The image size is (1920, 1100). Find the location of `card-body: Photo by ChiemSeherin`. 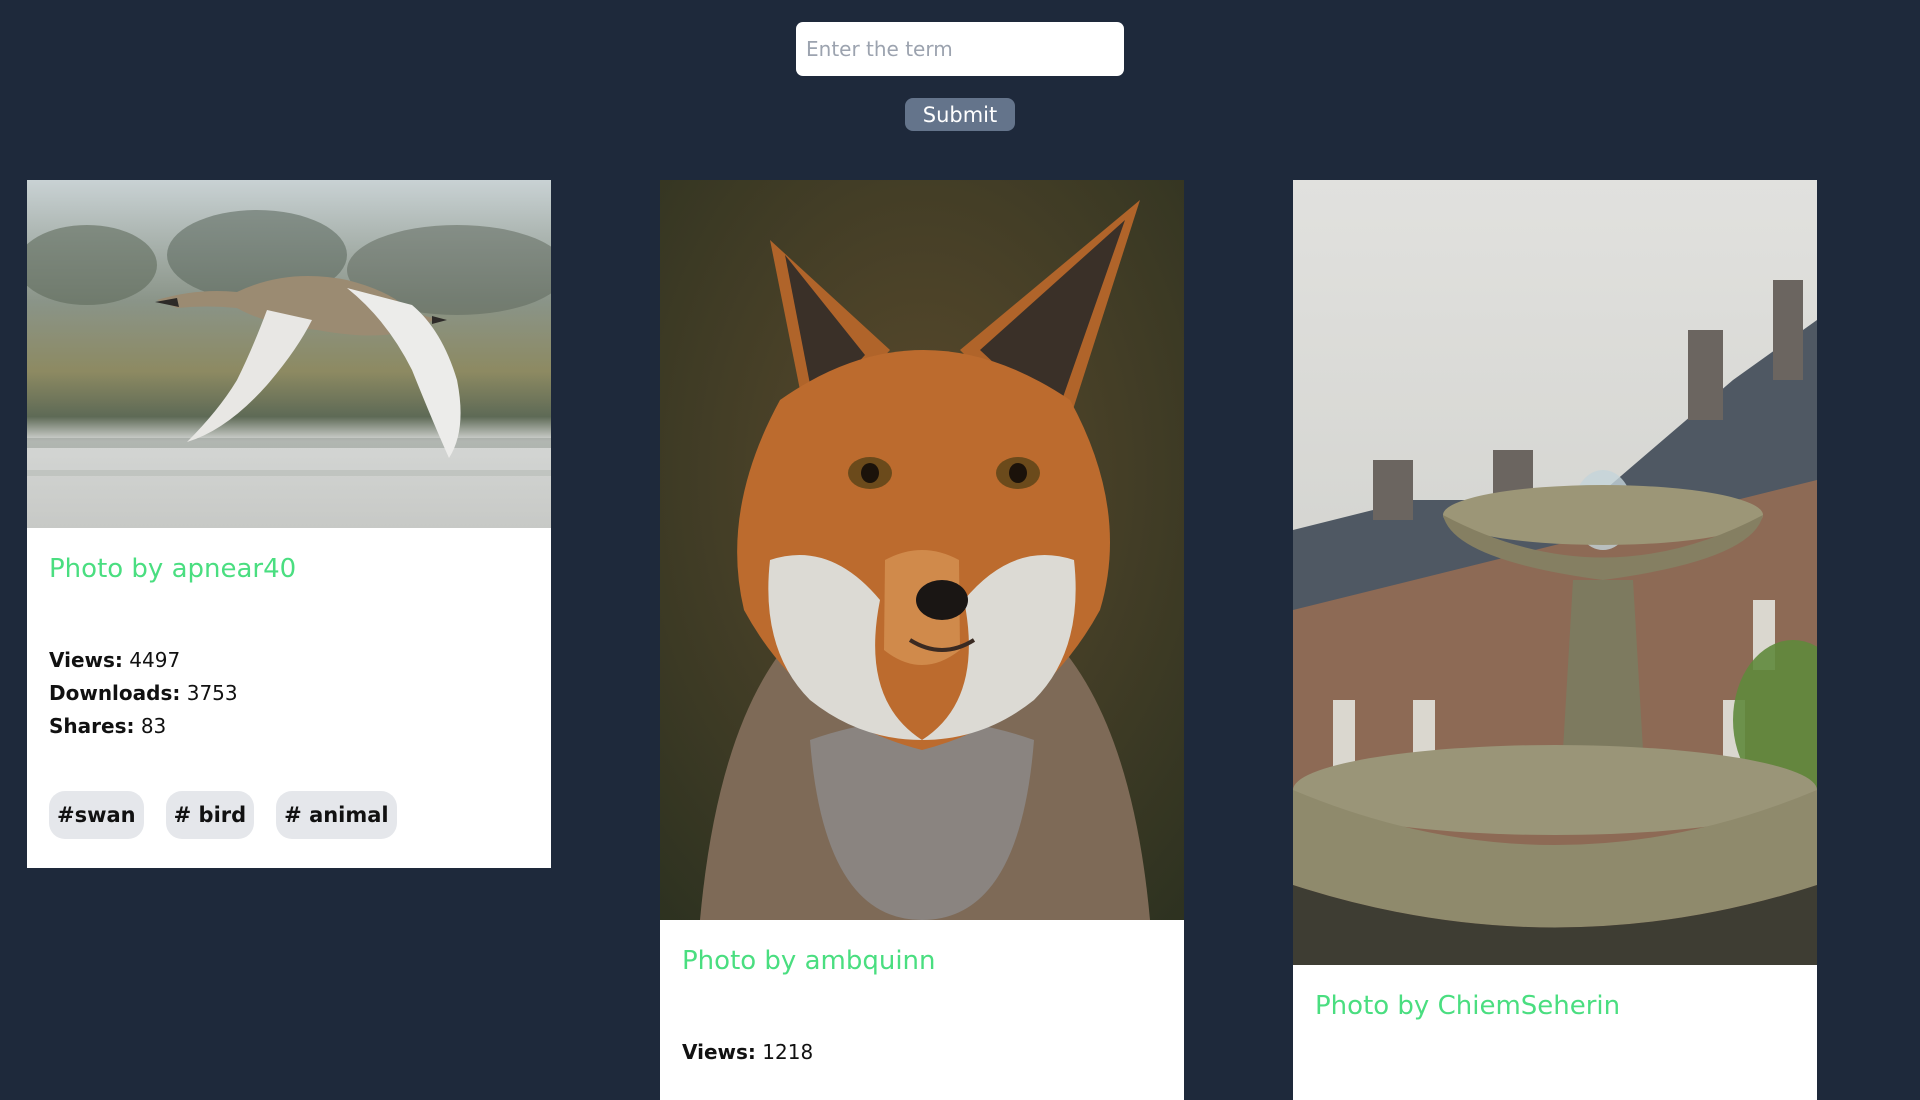

card-body: Photo by ChiemSeherin is located at coordinates (1555, 994).